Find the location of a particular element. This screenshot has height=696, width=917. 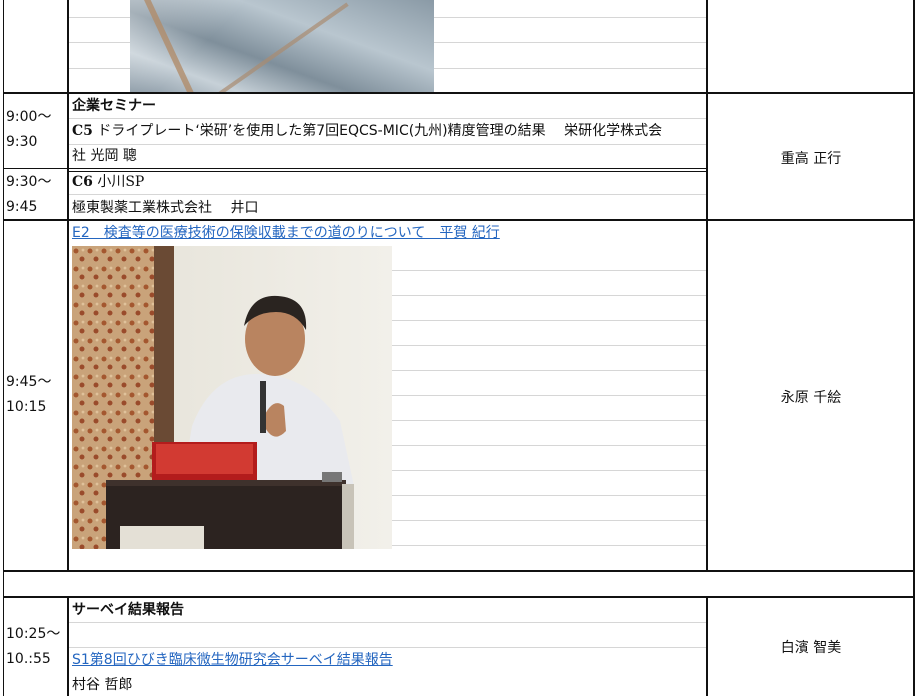

c6-presenter: 極東製薬工業株式会社 井口 is located at coordinates (165, 208).